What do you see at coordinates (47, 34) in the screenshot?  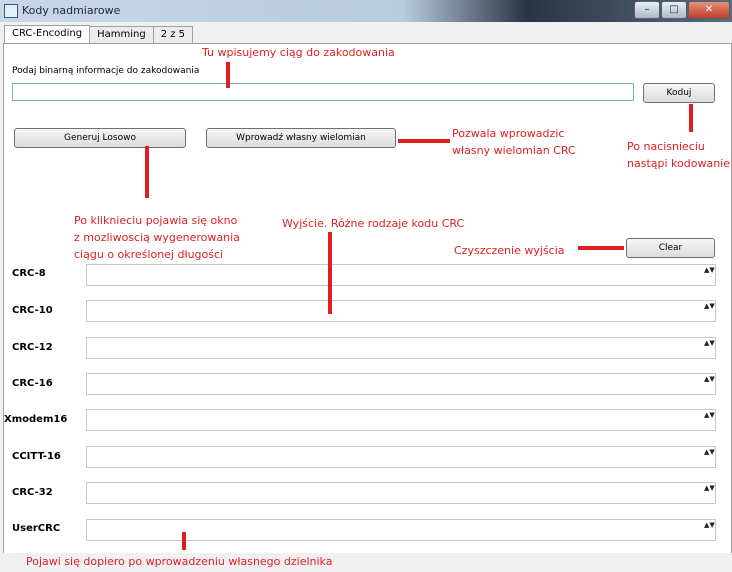 I see `tab-crc-encoding: CRC-Encoding` at bounding box center [47, 34].